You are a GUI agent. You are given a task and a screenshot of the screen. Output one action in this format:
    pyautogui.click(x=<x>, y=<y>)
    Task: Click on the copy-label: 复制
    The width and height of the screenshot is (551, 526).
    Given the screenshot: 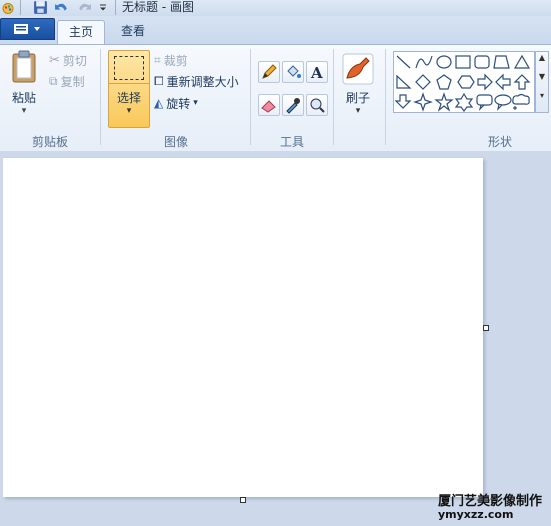 What is the action you would take?
    pyautogui.click(x=72, y=81)
    